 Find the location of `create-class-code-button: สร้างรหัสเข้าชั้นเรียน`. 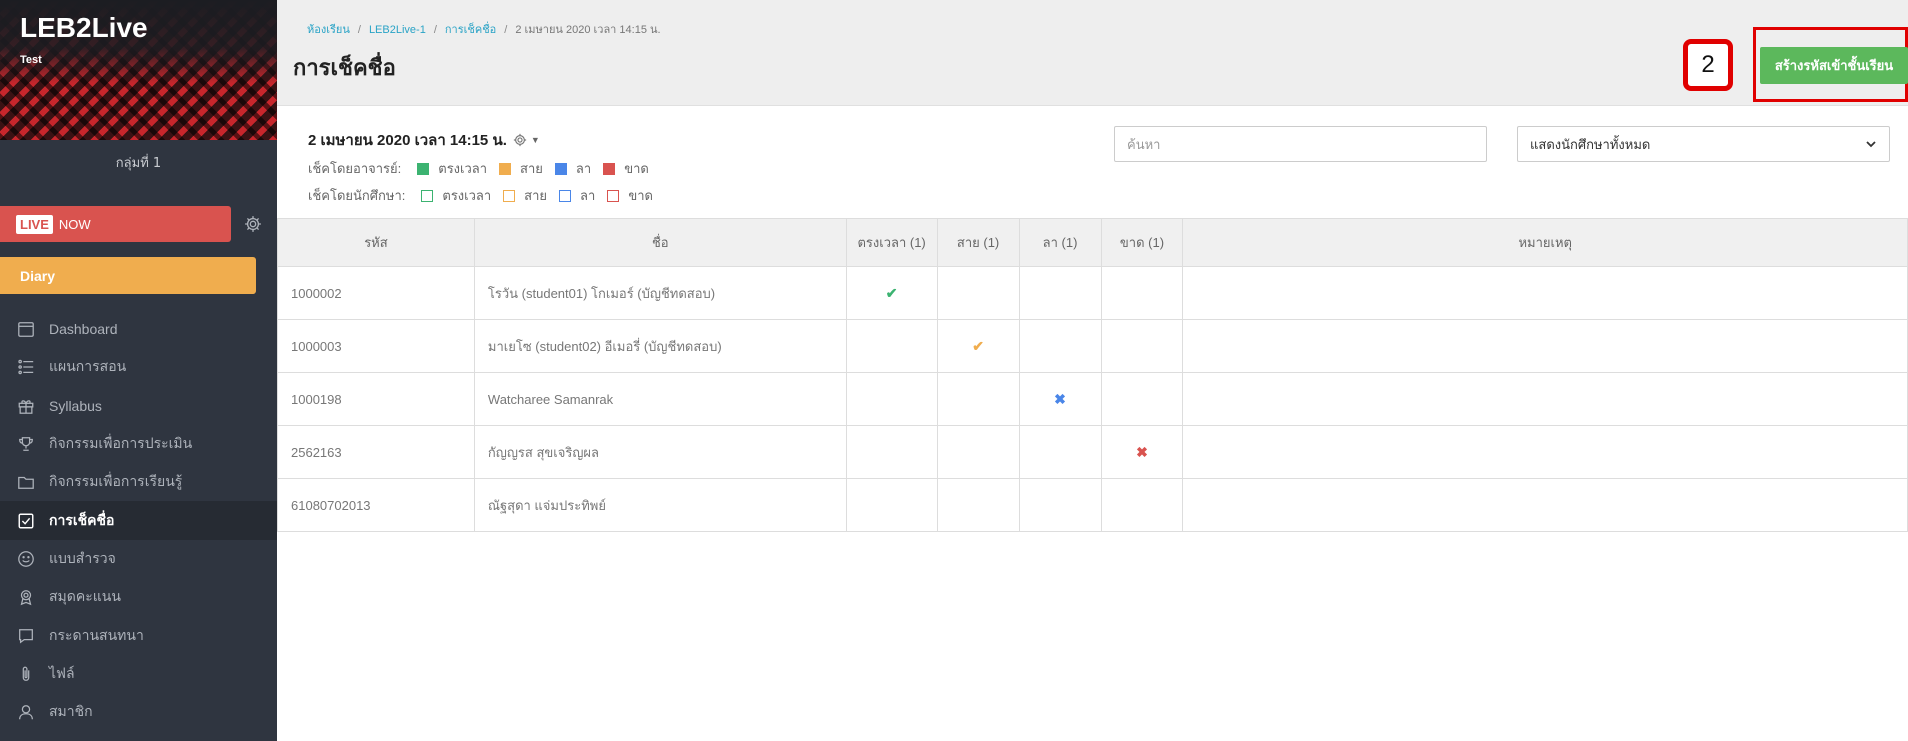

create-class-code-button: สร้างรหัสเข้าชั้นเรียน is located at coordinates (1834, 65).